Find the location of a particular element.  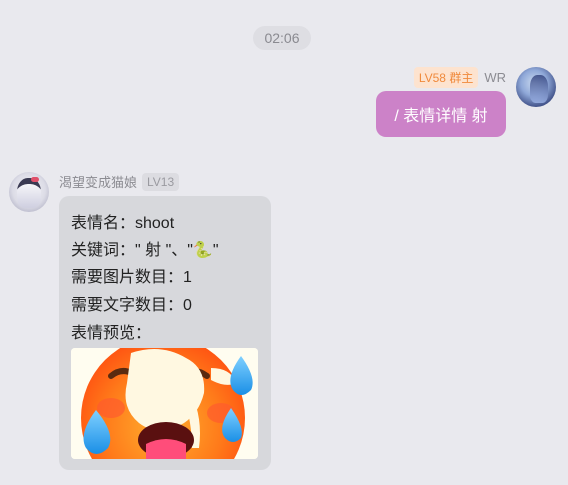

avatar-bow is located at coordinates (35, 179).